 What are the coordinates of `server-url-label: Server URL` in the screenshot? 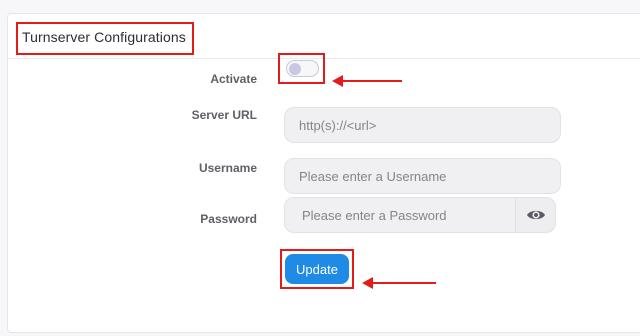 It's located at (224, 115).